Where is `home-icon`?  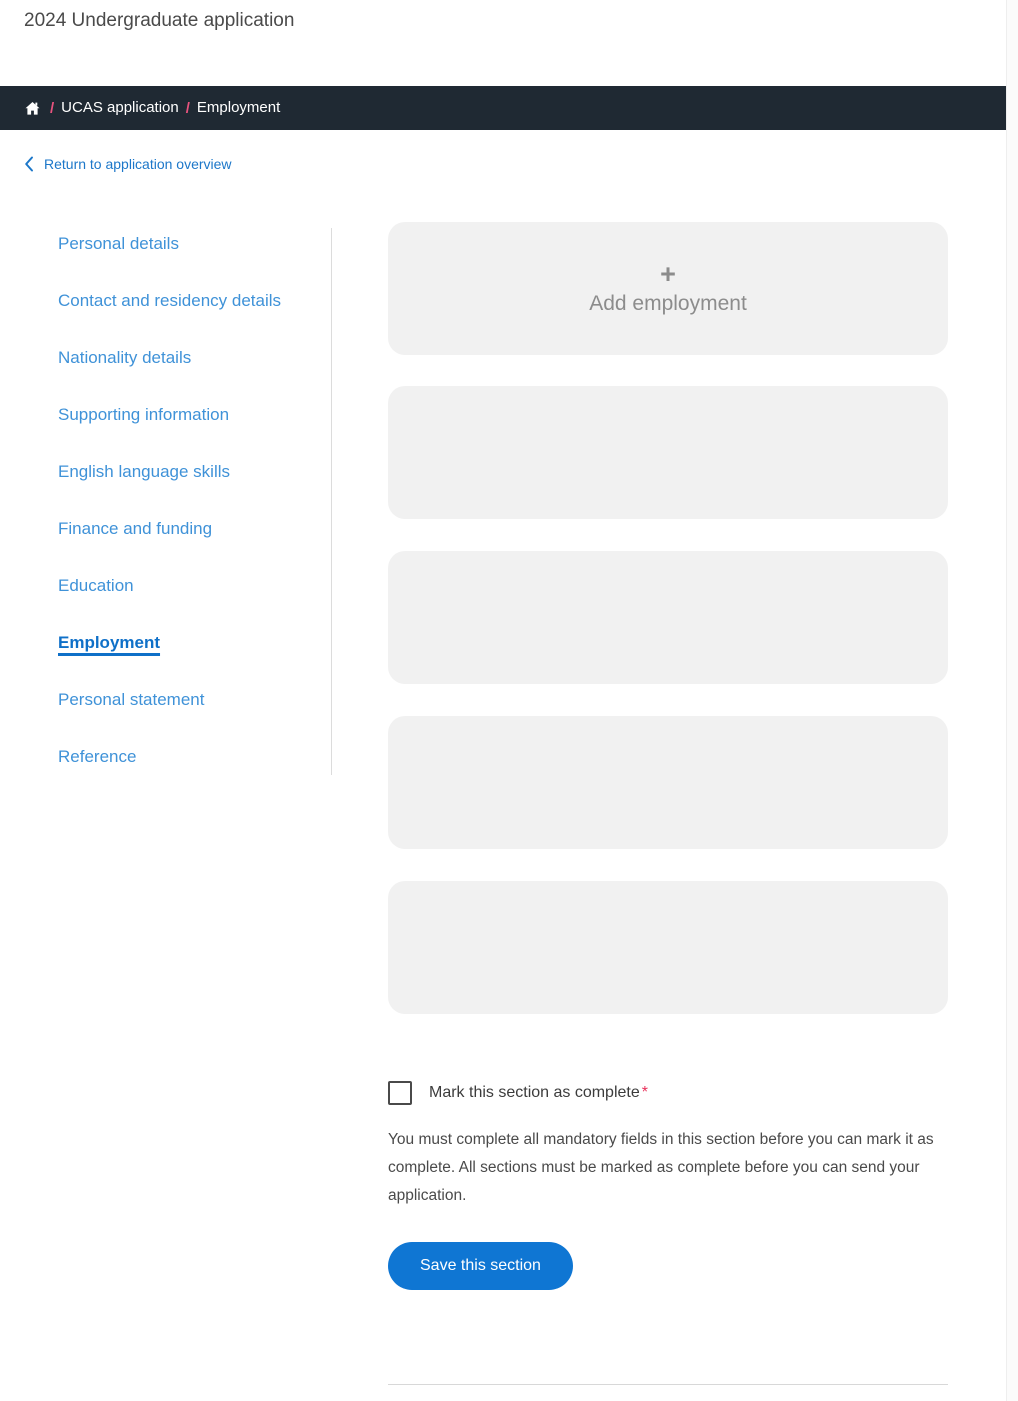 home-icon is located at coordinates (32, 108).